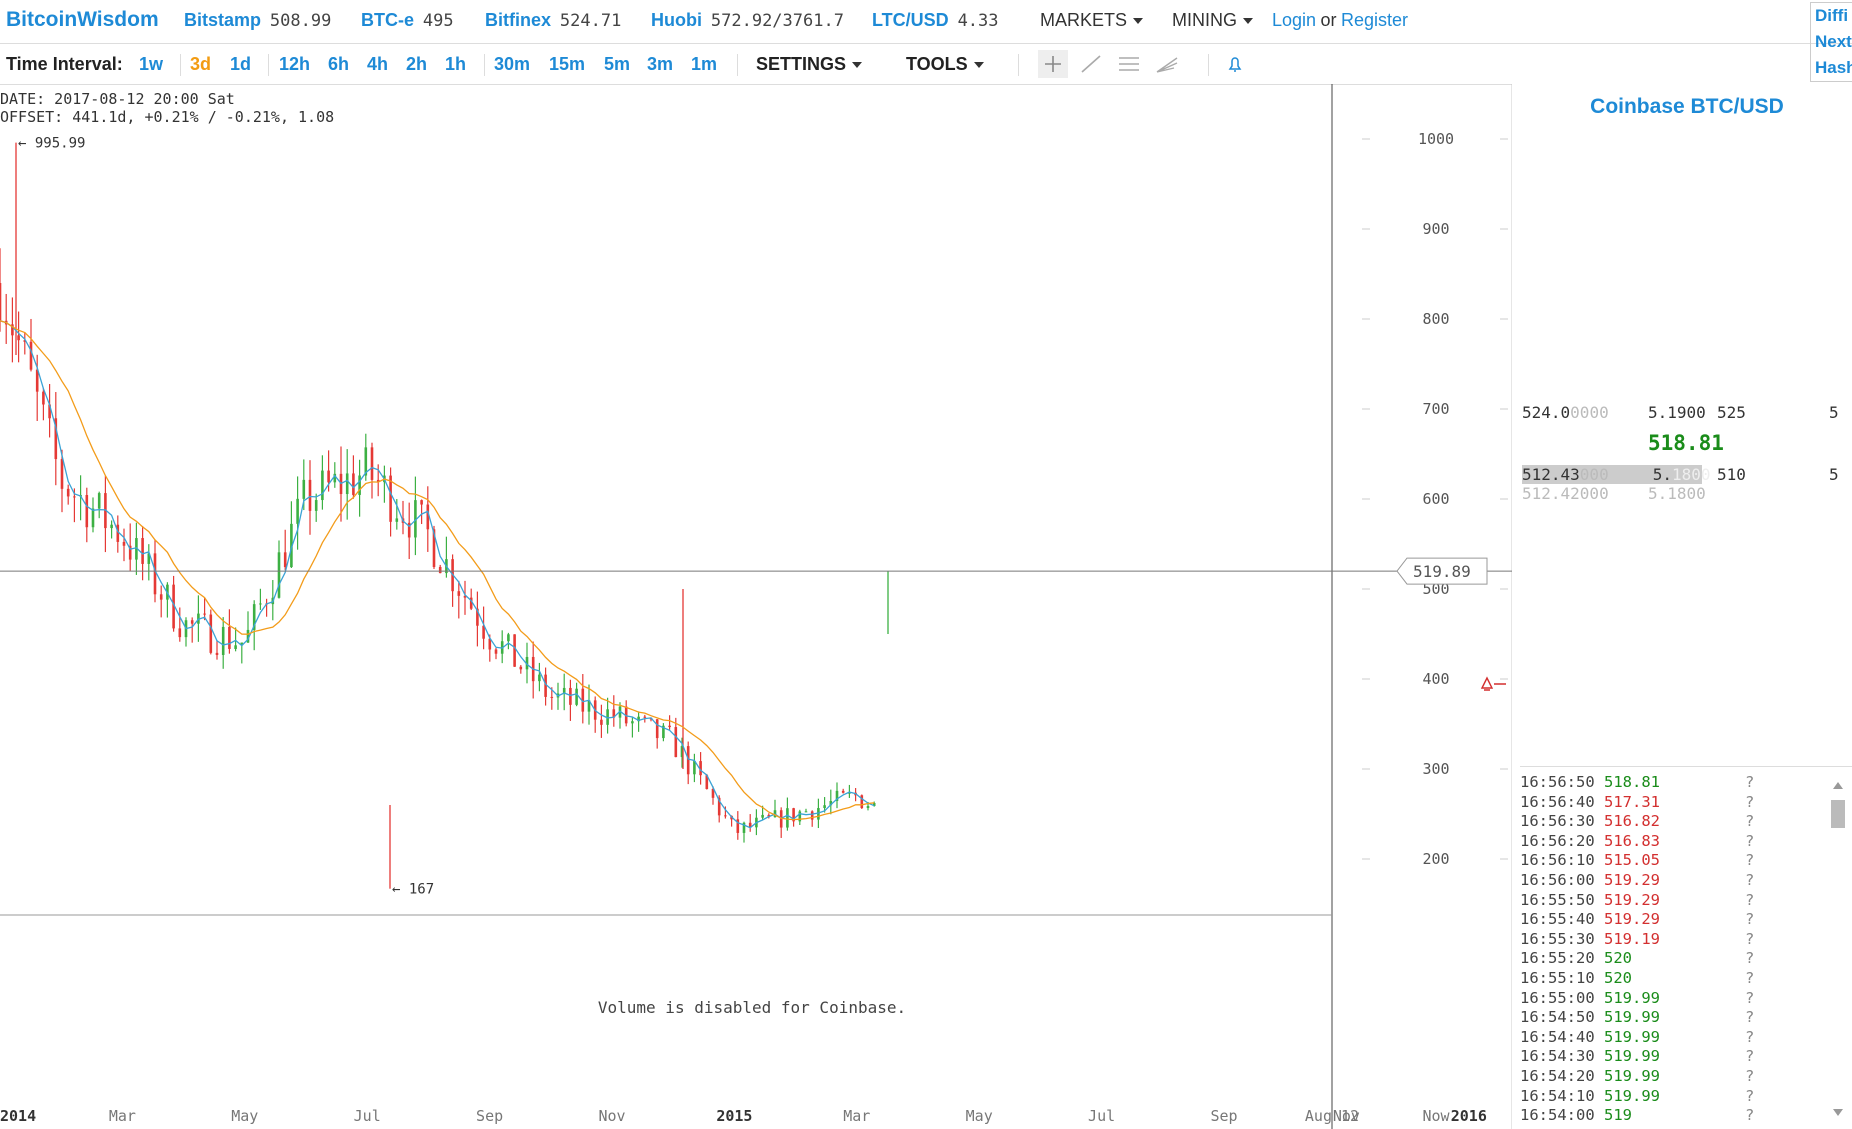 The width and height of the screenshot is (1852, 1129). Describe the element at coordinates (1677, 493) in the screenshot. I see `bid-amount: 5.1800` at that location.